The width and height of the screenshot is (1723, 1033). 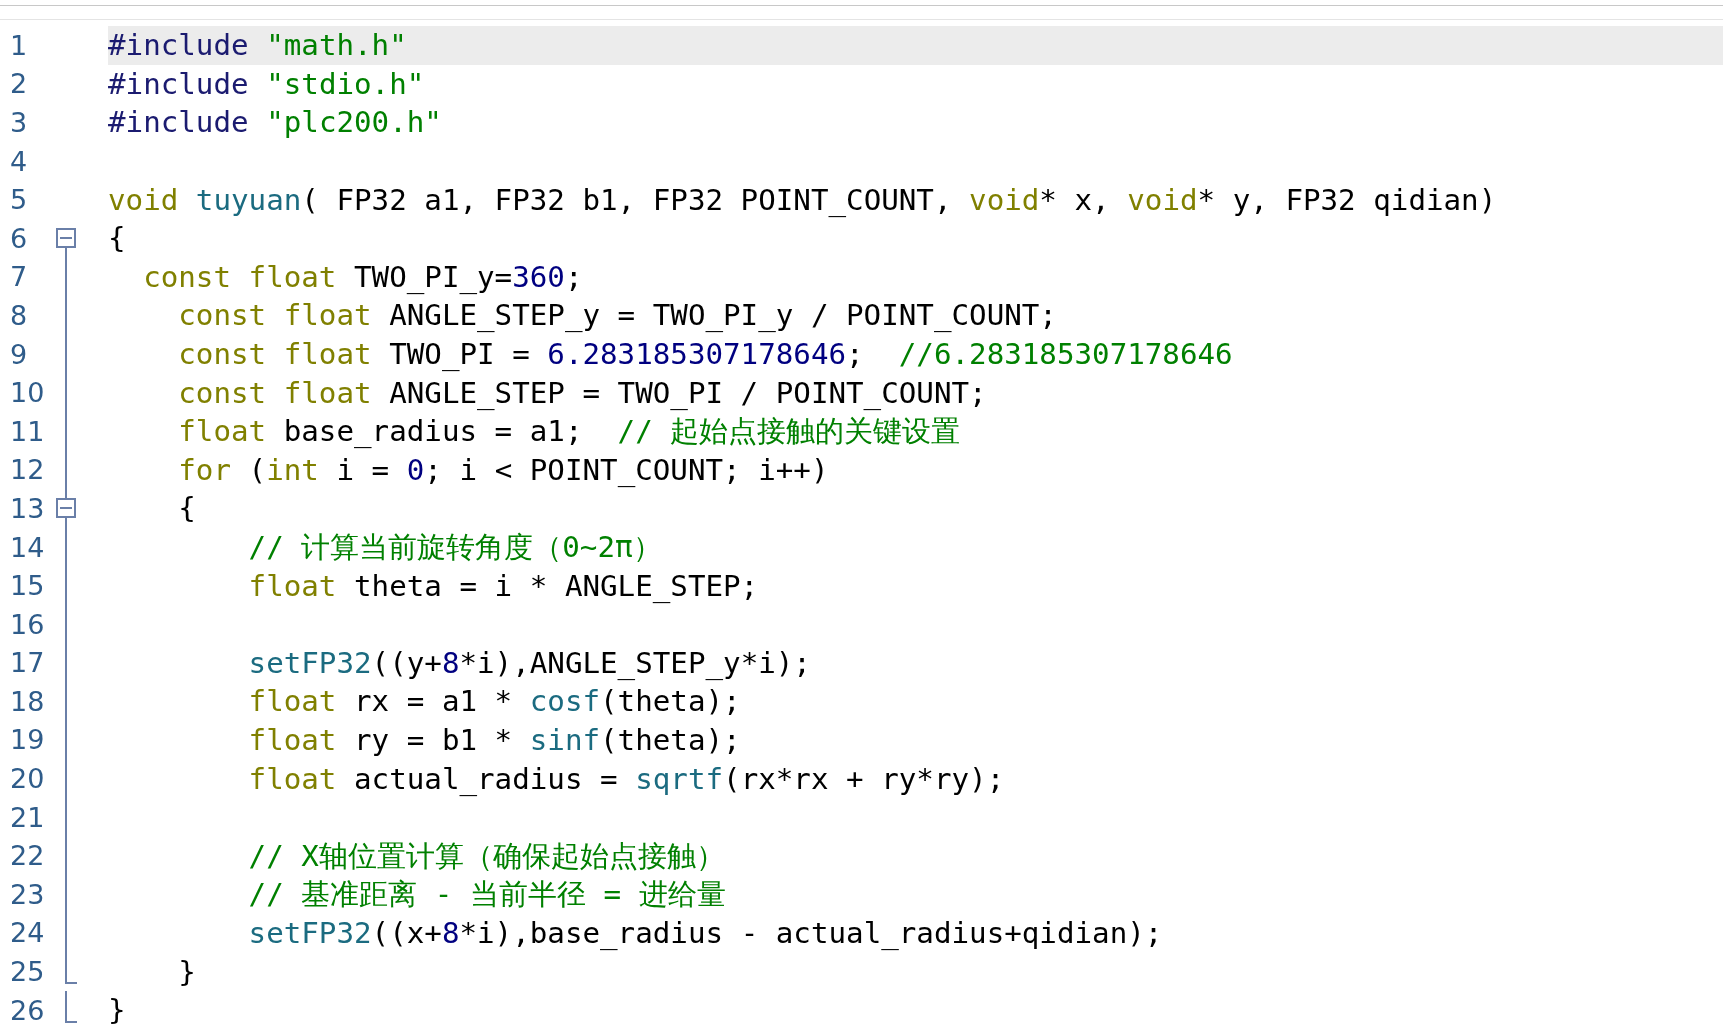 I want to click on line-number: 1, so click(x=19, y=45).